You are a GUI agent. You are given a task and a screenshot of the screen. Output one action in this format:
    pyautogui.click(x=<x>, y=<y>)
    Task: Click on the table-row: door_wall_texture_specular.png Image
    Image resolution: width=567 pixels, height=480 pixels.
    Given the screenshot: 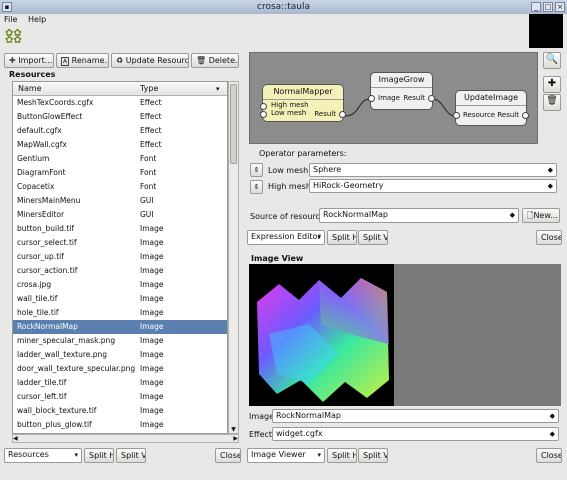 What is the action you would take?
    pyautogui.click(x=120, y=369)
    